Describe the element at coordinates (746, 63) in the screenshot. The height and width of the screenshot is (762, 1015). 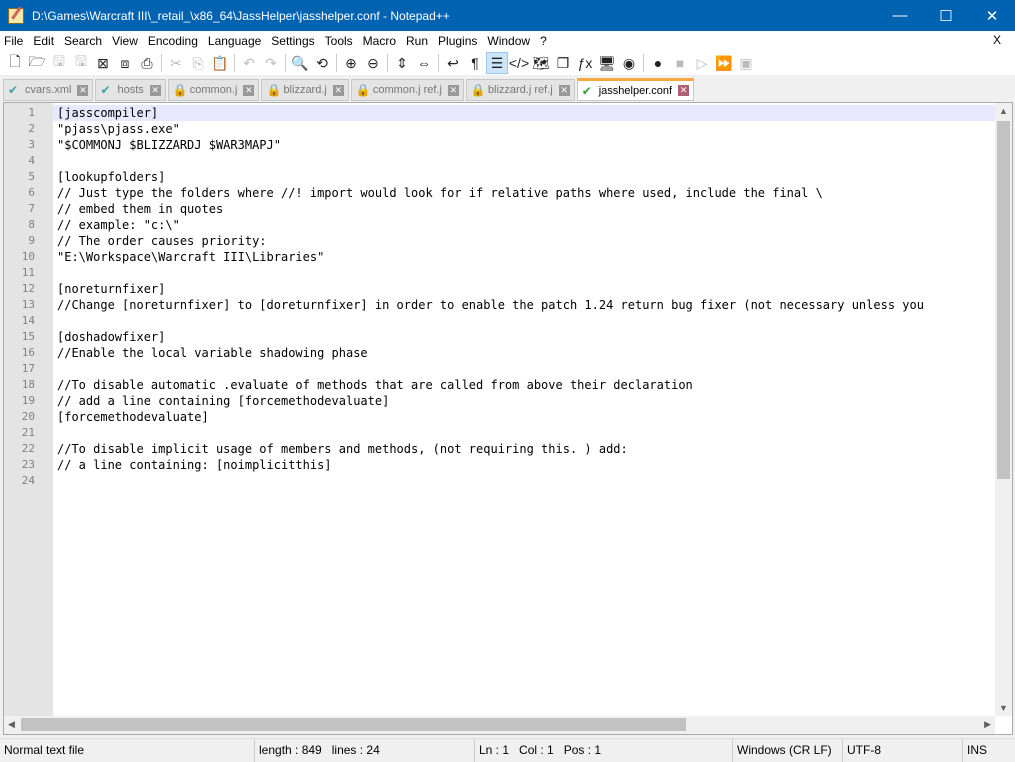
I see `save-macro-button: ▣` at that location.